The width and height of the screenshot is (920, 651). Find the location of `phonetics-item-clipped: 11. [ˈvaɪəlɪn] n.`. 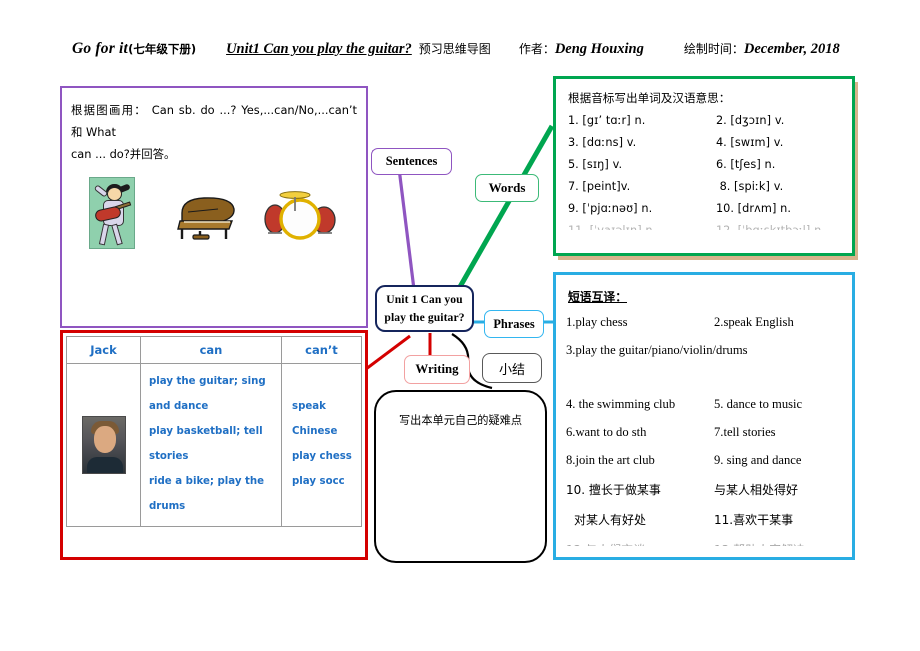

phonetics-item-clipped: 11. [ˈvaɪəlɪn] n. is located at coordinates (642, 227).